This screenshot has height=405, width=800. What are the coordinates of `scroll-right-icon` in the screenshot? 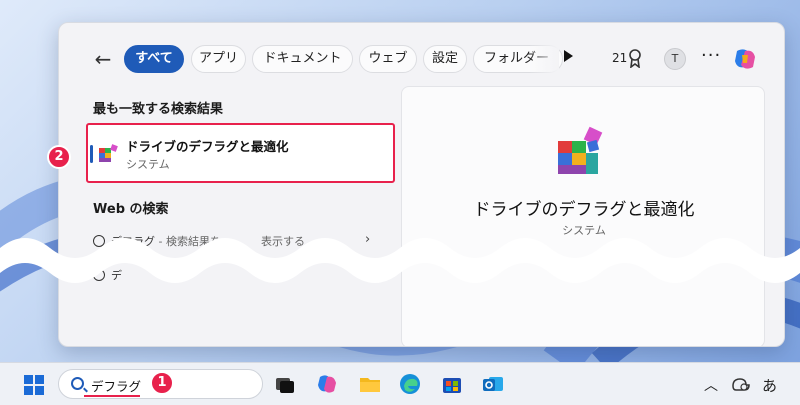 It's located at (568, 56).